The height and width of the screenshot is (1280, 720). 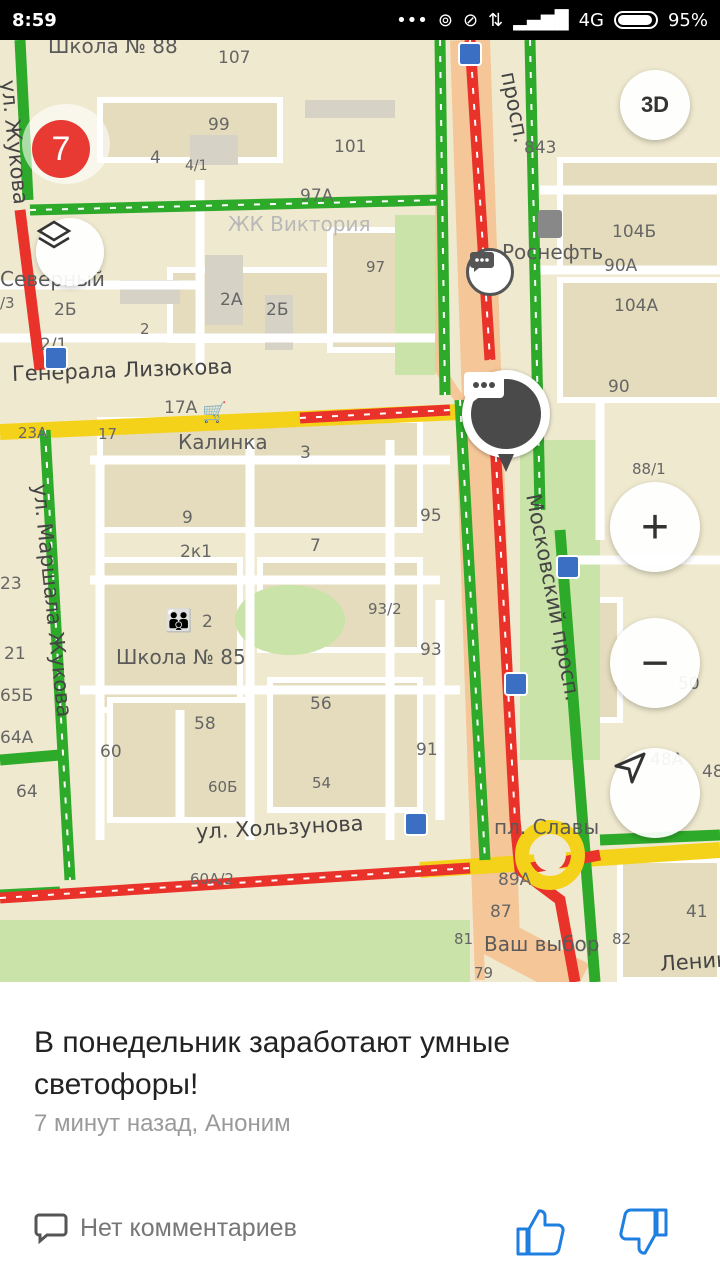 I want to click on house-number: 2к1, so click(x=196, y=552).